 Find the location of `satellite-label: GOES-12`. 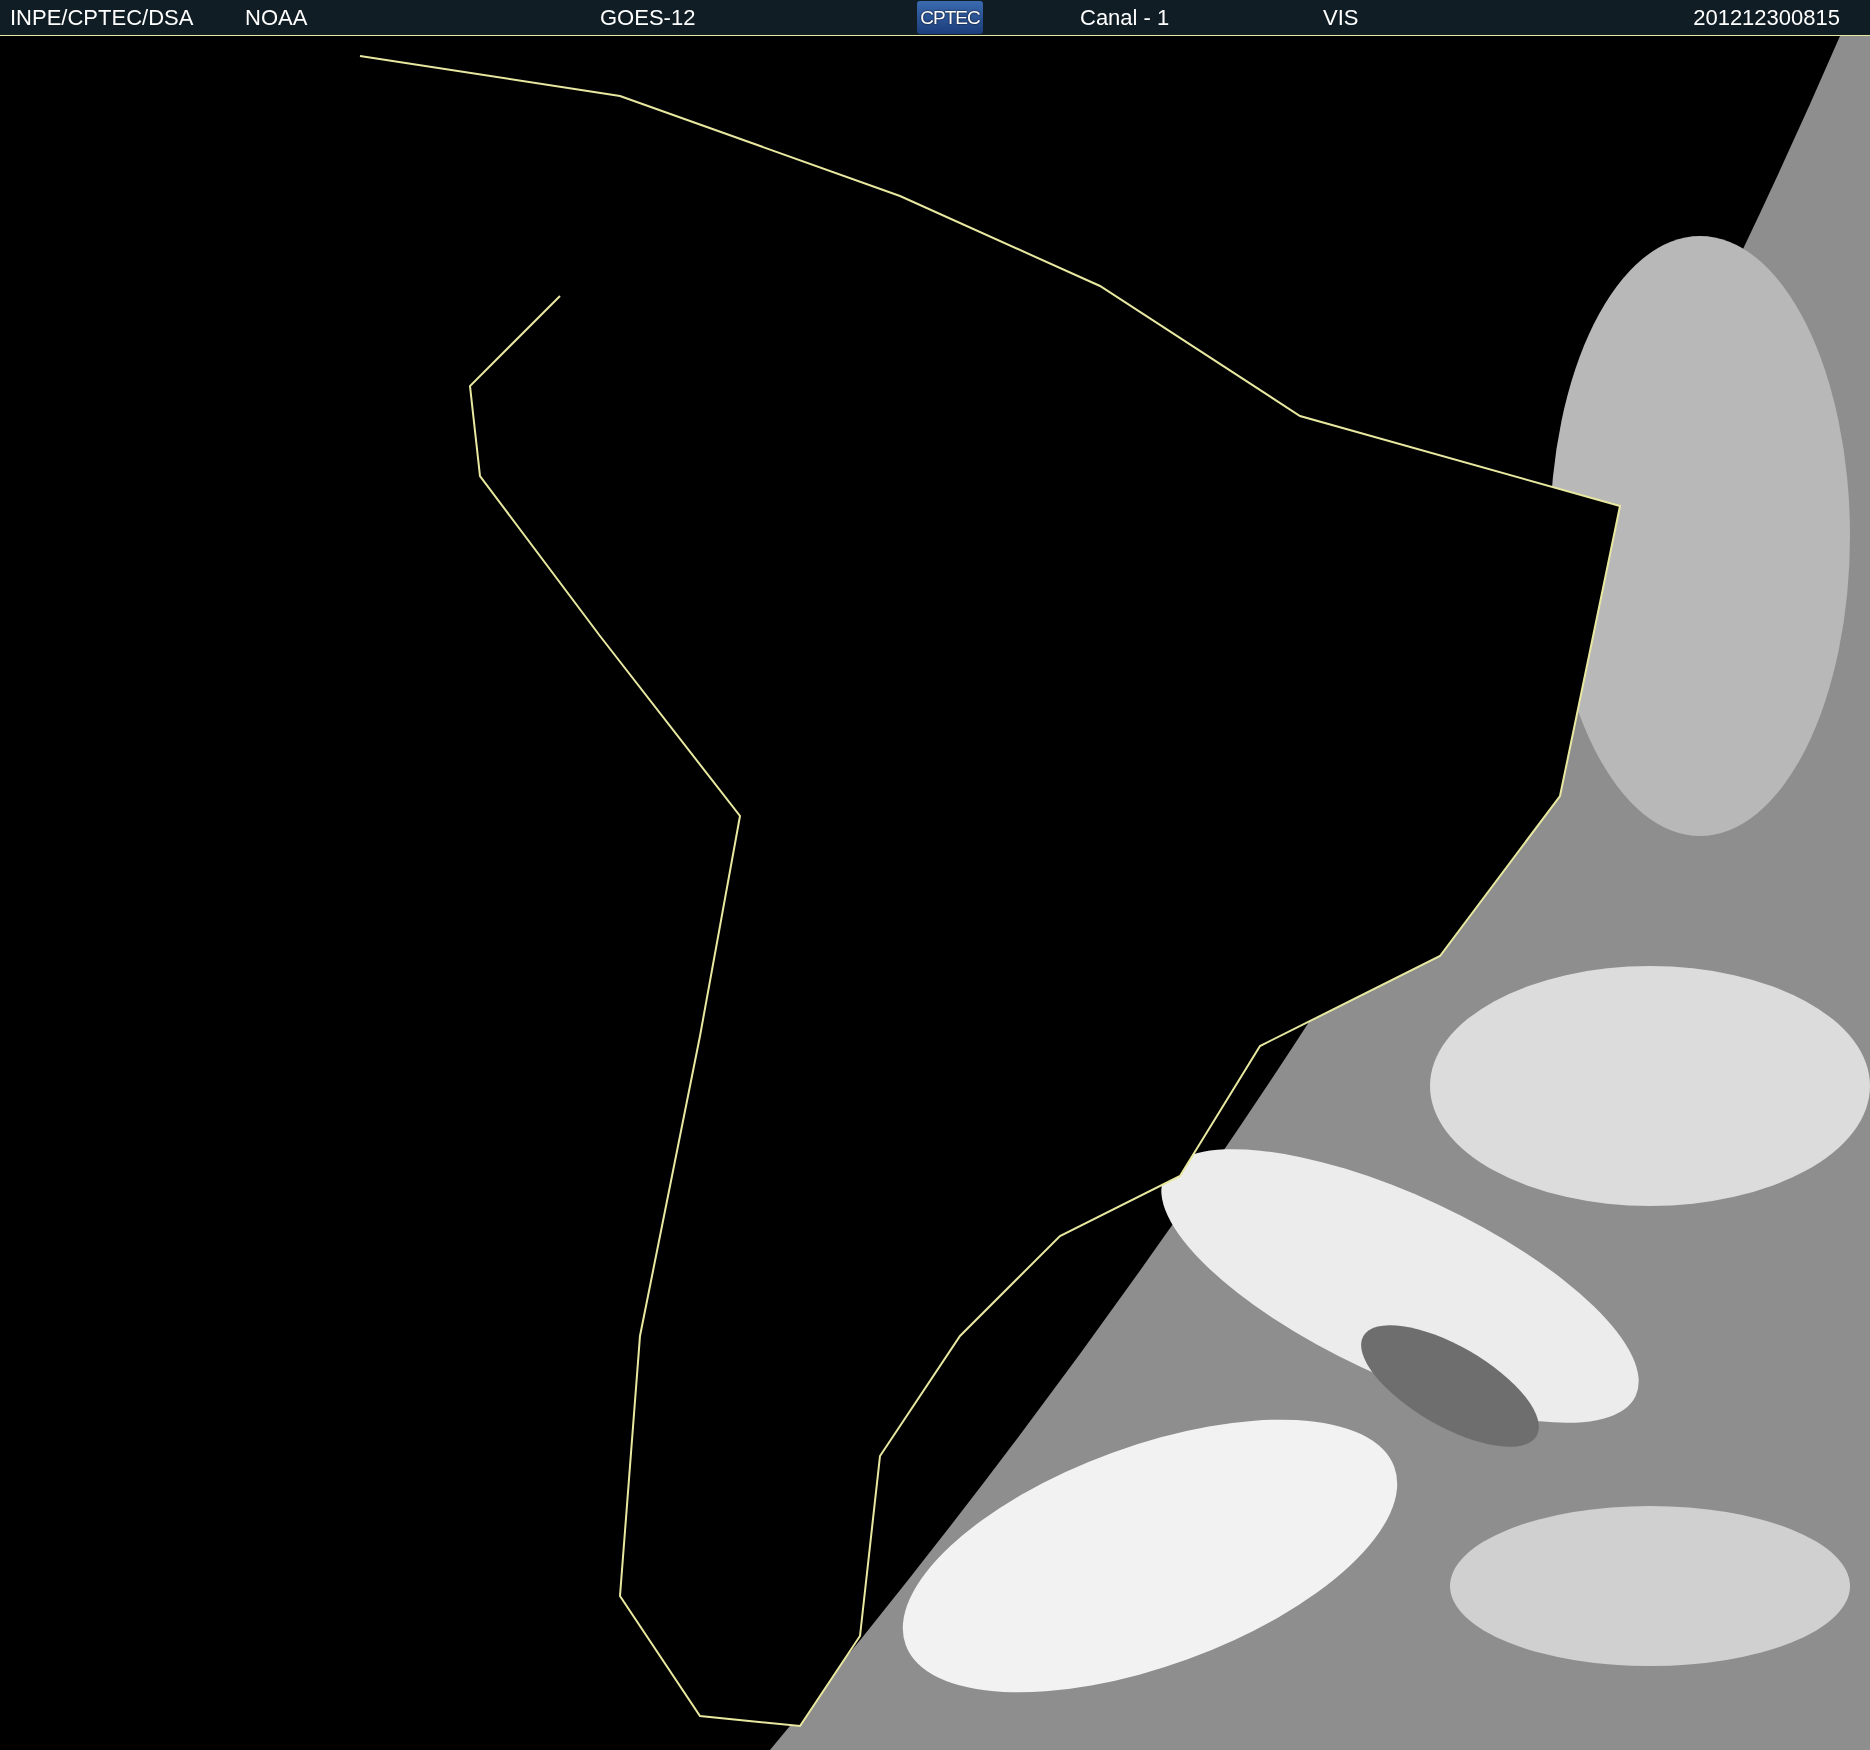

satellite-label: GOES-12 is located at coordinates (648, 17).